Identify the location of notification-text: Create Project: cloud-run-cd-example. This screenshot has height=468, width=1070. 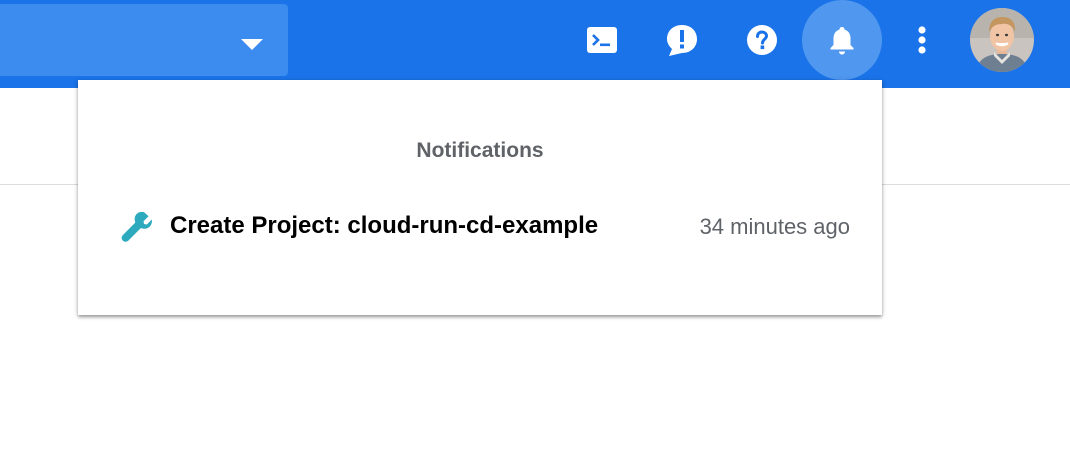
(384, 225).